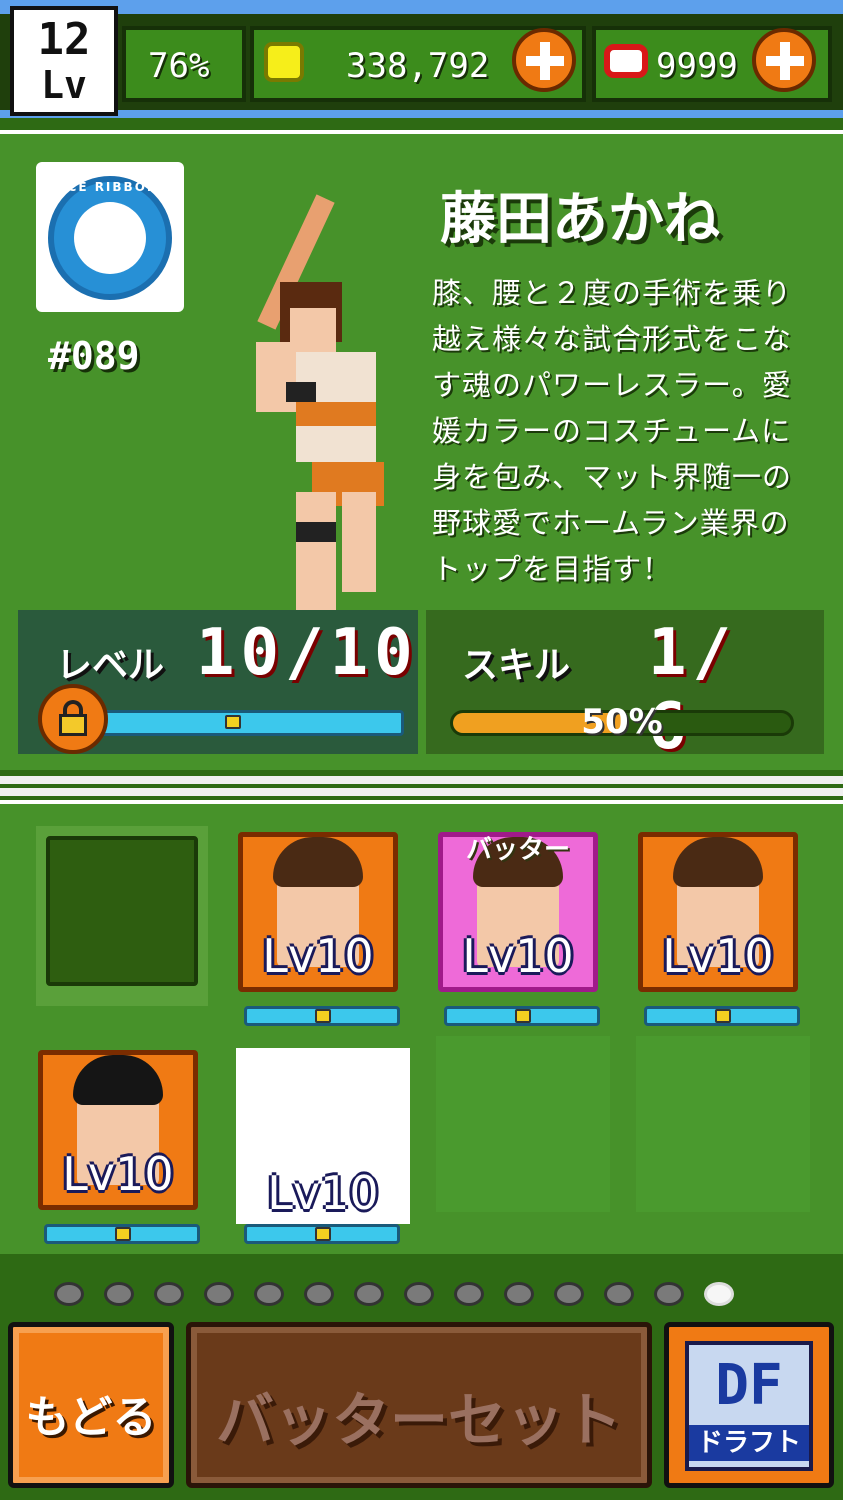 The height and width of the screenshot is (1500, 843). What do you see at coordinates (94, 356) in the screenshot?
I see `player-number: #089` at bounding box center [94, 356].